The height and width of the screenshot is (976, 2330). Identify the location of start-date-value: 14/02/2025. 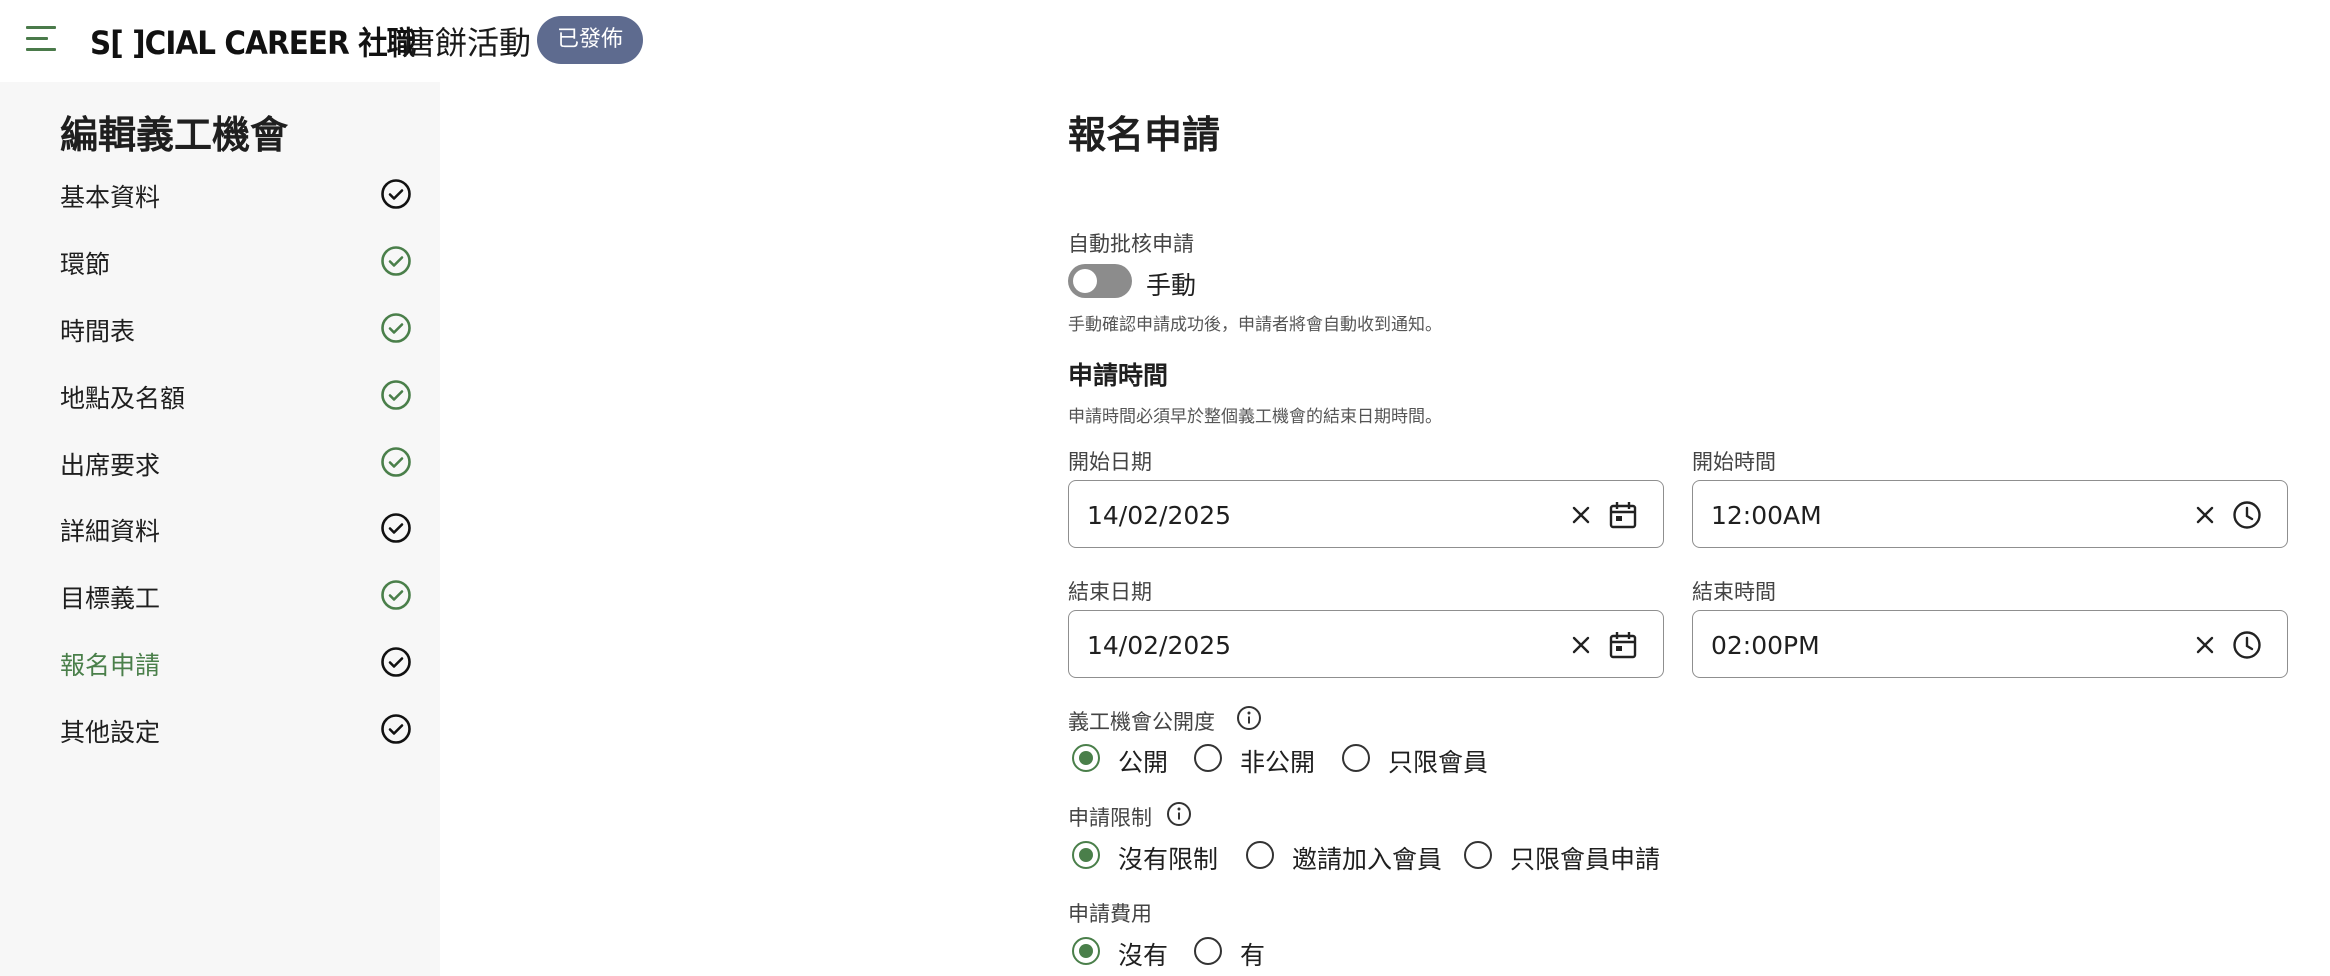
(1159, 515).